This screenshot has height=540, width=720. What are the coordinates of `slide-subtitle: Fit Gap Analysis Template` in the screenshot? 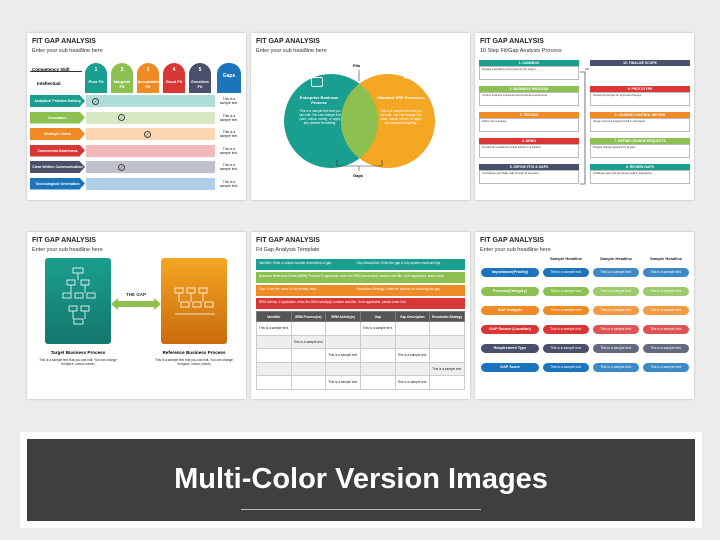 It's located at (288, 250).